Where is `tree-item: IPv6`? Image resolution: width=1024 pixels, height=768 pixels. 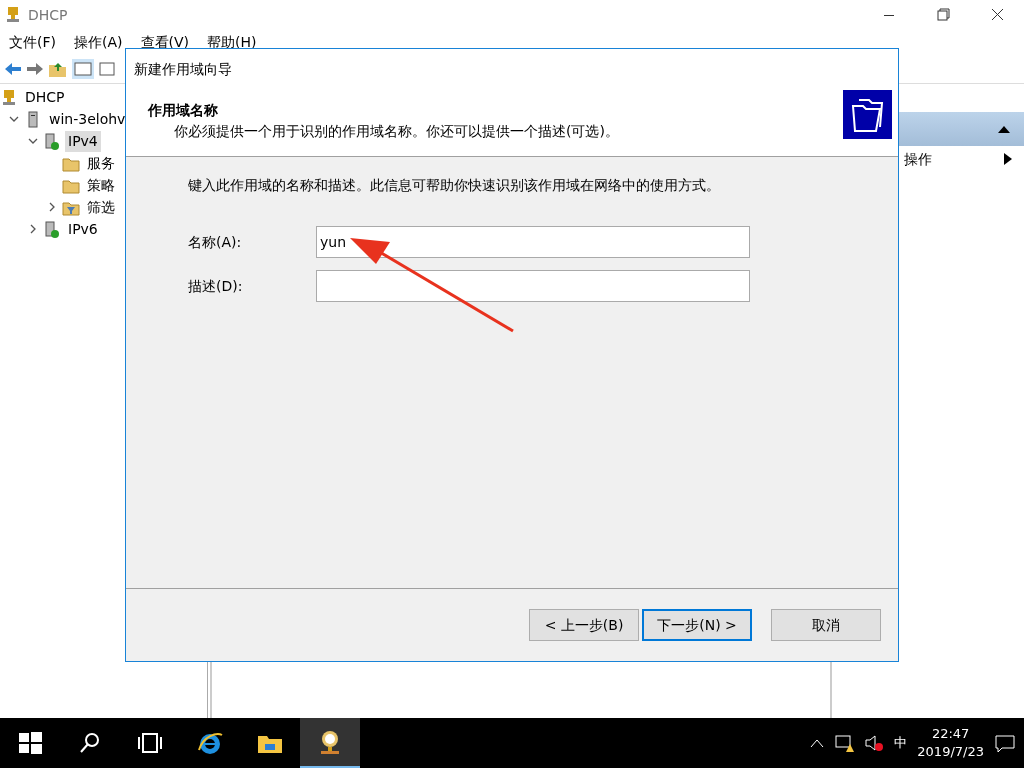 tree-item: IPv6 is located at coordinates (83, 229).